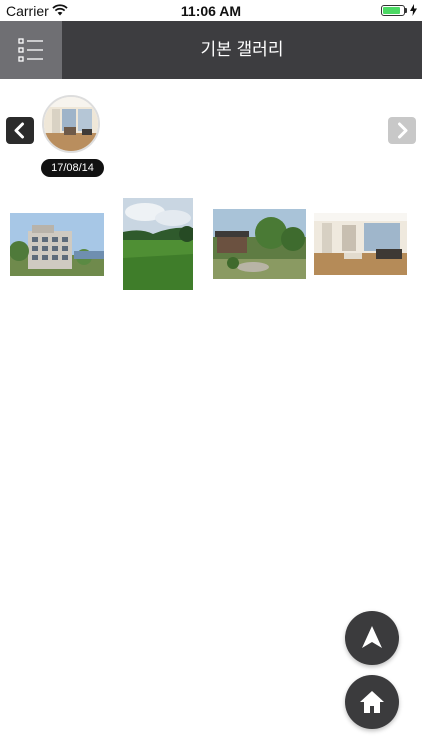 The width and height of the screenshot is (422, 750). I want to click on chevron-right-icon, so click(403, 130).